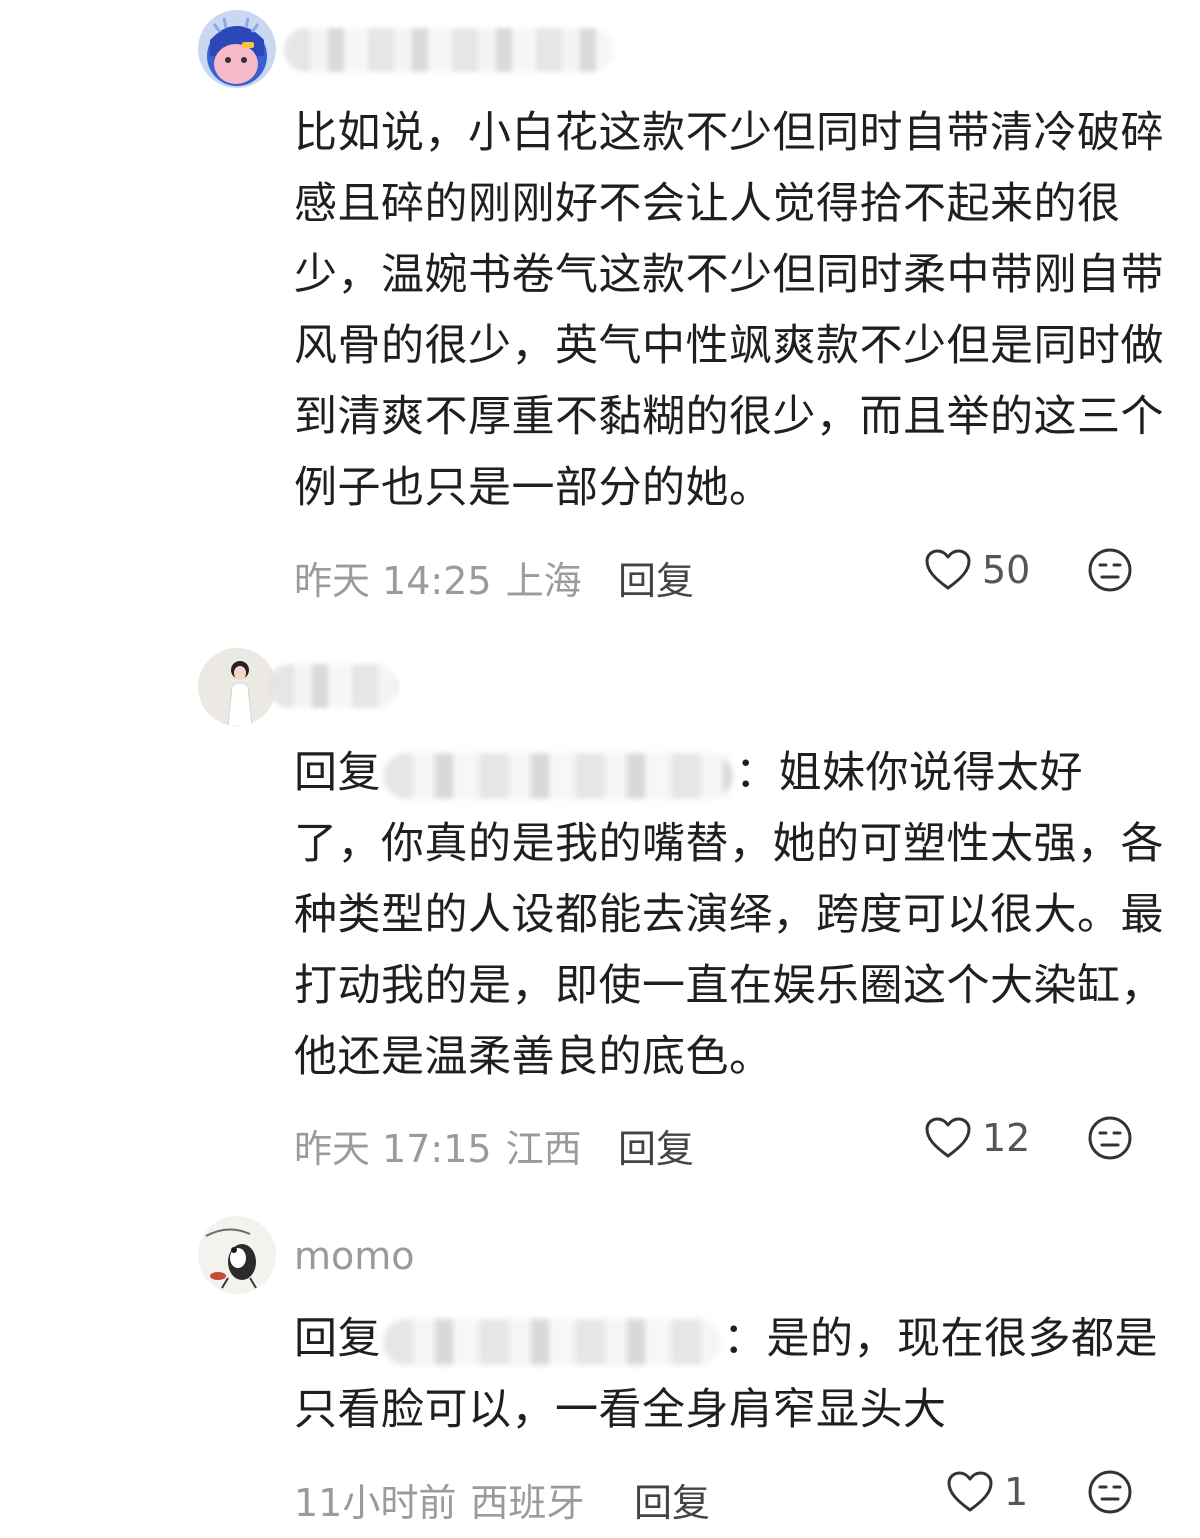 The image size is (1200, 1538). Describe the element at coordinates (977, 570) in the screenshot. I see `like-button: 50` at that location.